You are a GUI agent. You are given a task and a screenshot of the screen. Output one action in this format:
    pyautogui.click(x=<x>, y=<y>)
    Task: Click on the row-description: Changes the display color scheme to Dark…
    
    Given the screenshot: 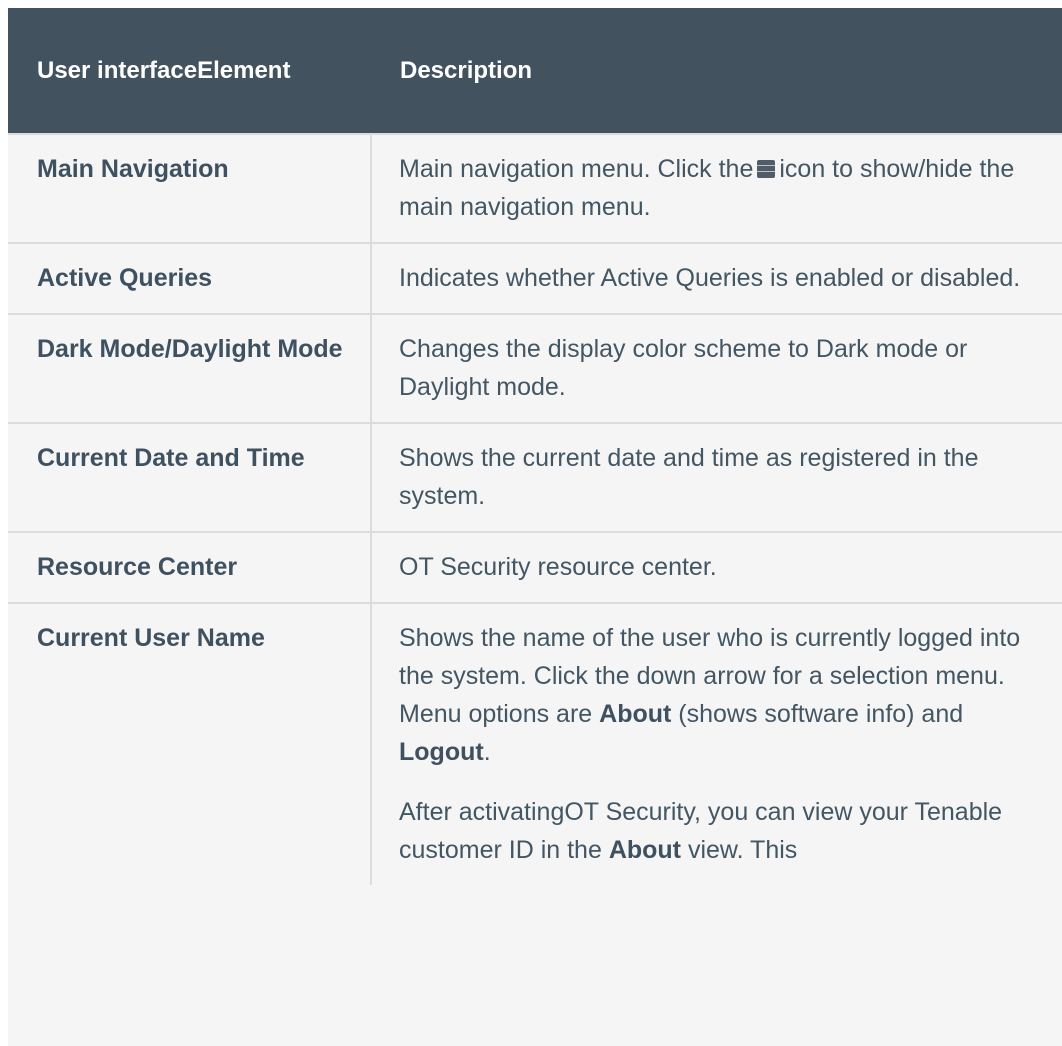 What is the action you would take?
    pyautogui.click(x=716, y=368)
    